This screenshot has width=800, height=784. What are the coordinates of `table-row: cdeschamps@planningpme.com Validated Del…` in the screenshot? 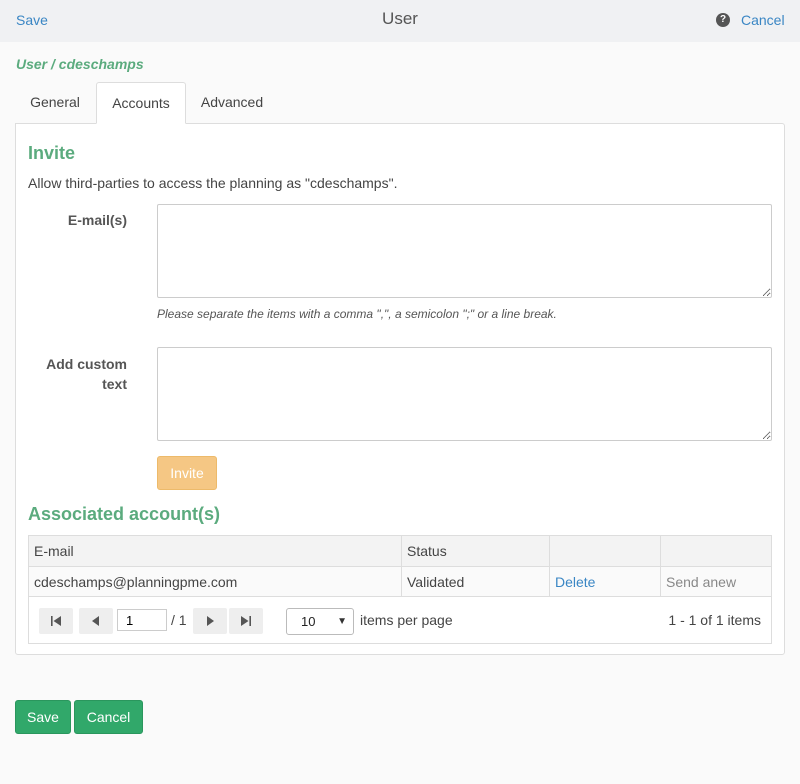 It's located at (400, 582).